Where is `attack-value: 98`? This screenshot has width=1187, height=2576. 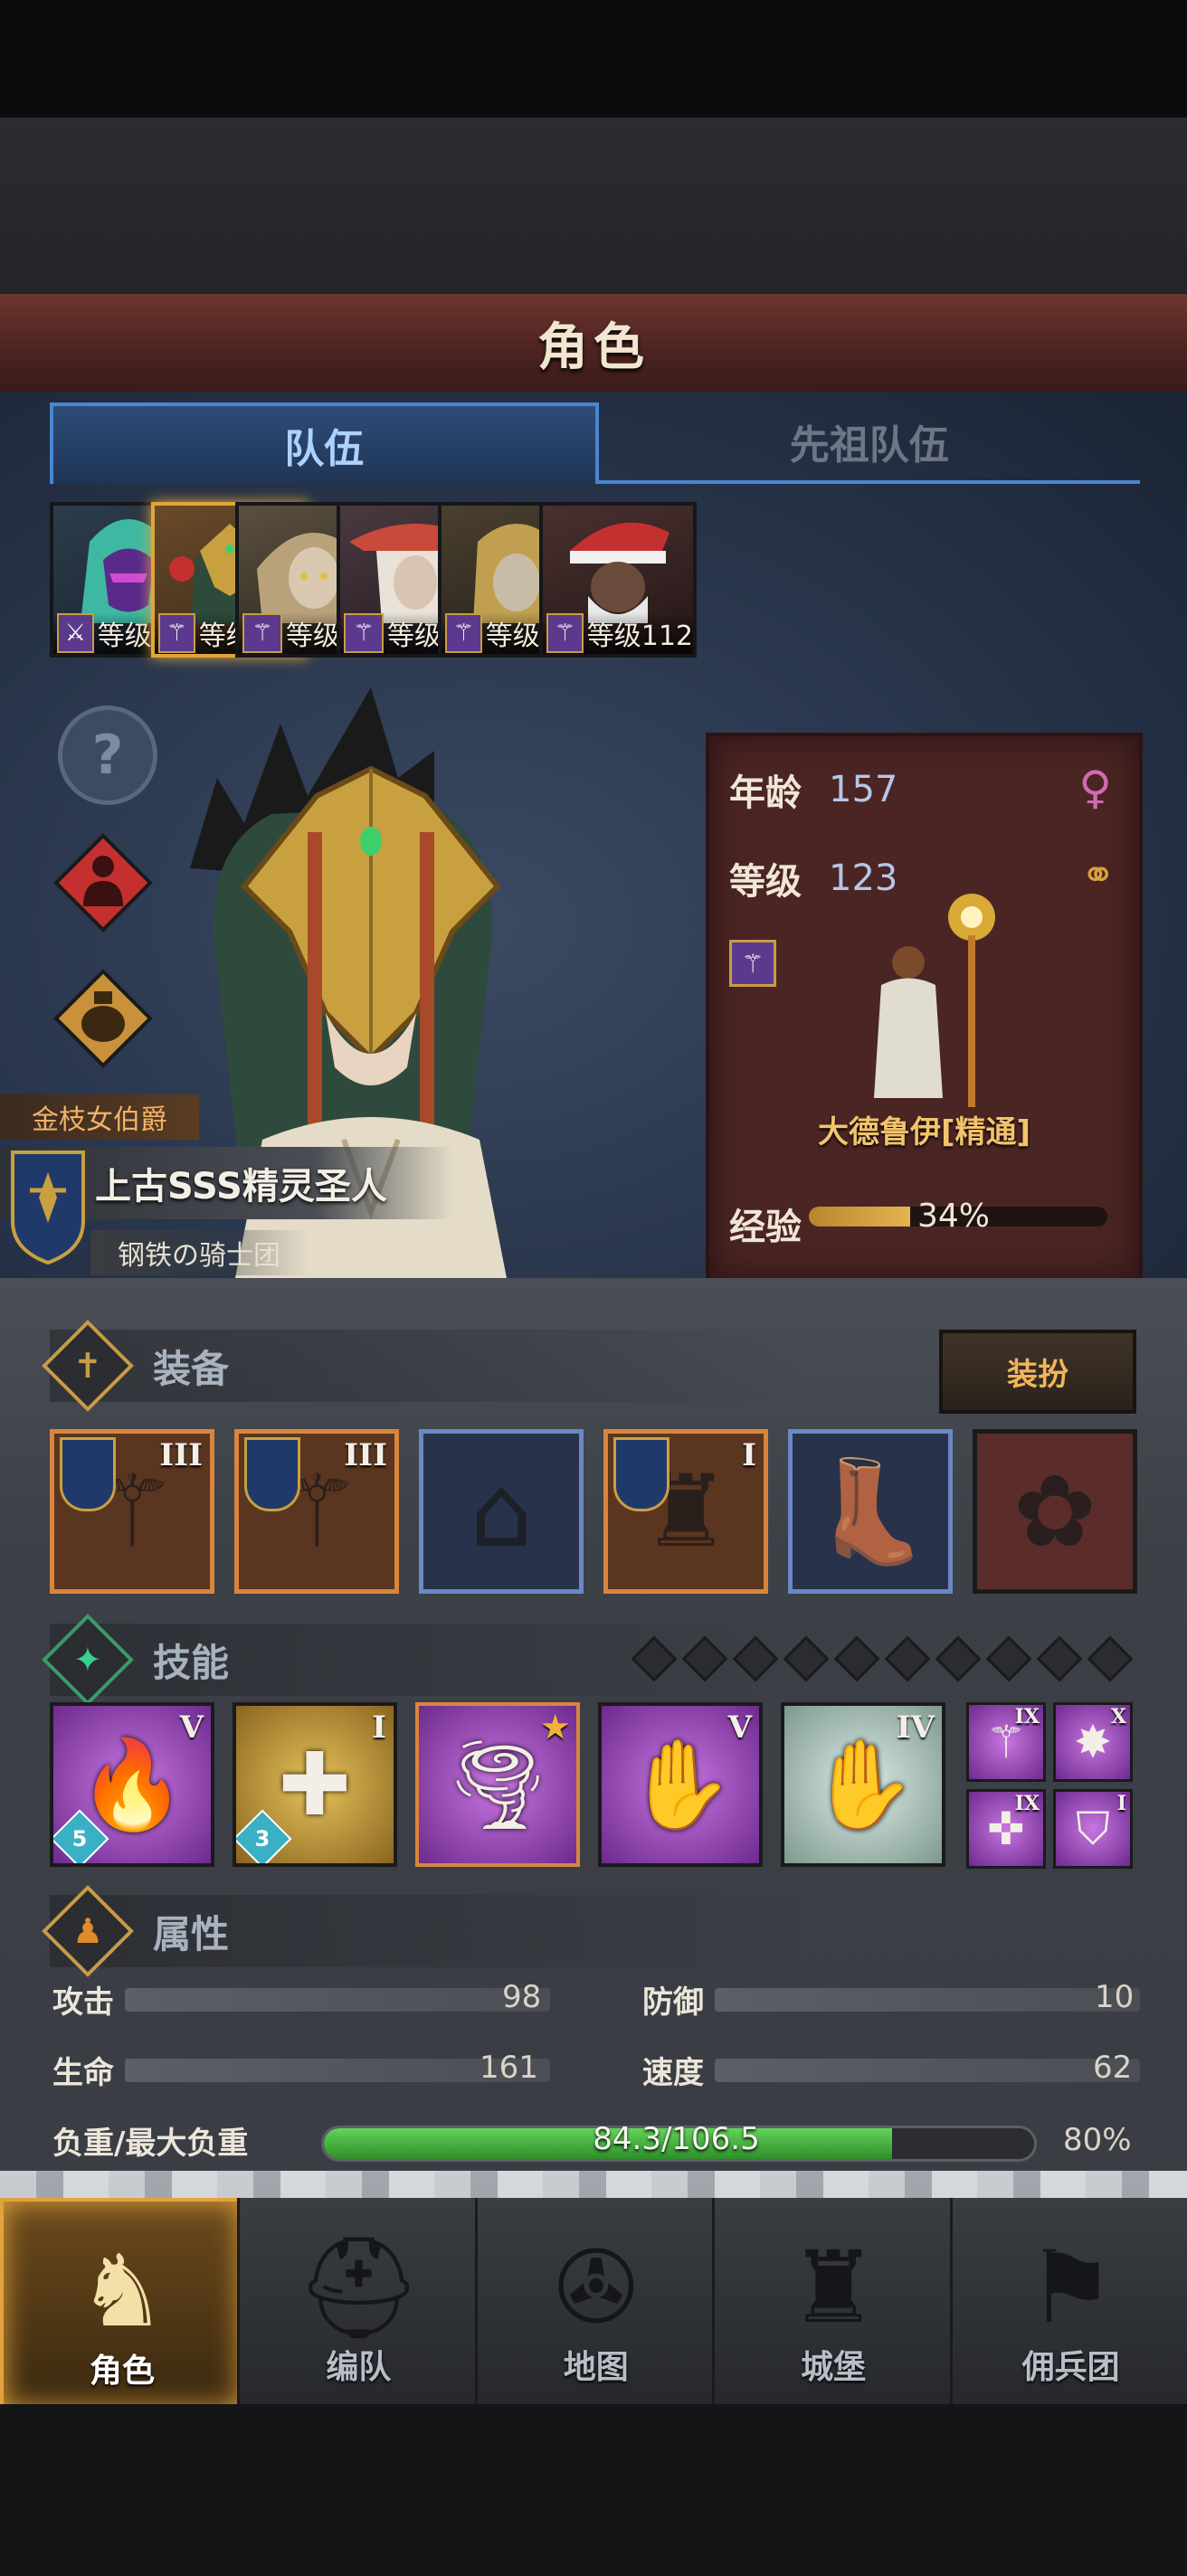
attack-value: 98 is located at coordinates (522, 1997).